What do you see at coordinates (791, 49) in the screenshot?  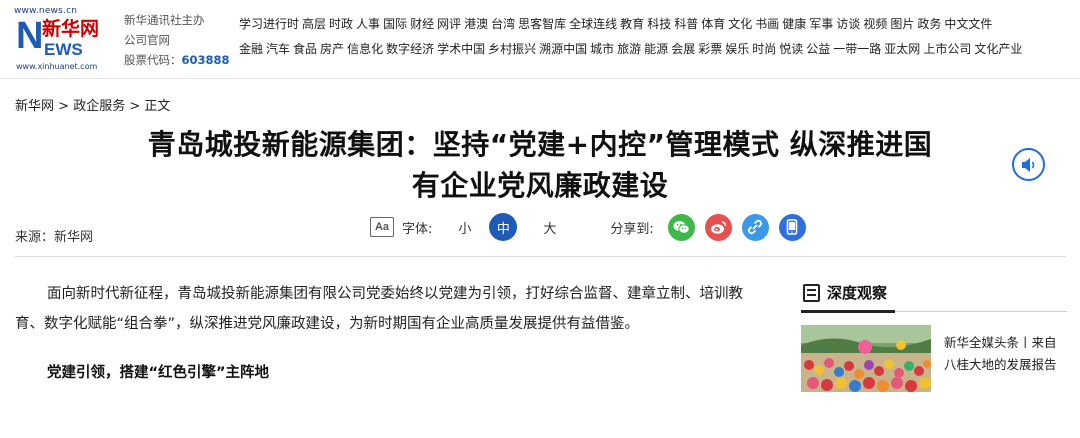 I see `nav-link: 悦读` at bounding box center [791, 49].